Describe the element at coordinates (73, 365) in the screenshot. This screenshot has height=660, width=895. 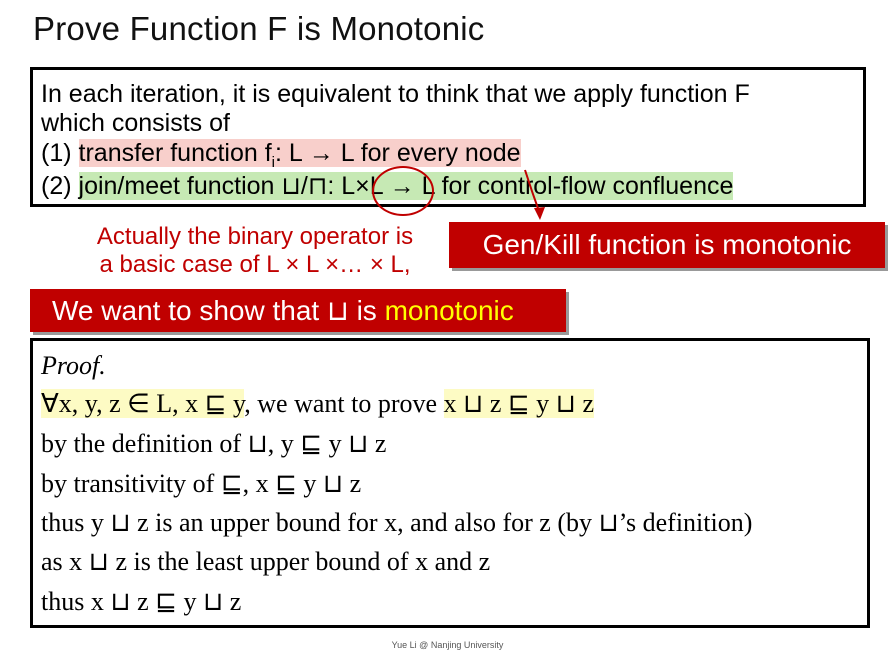
I see `proof-heading: Proof.` at that location.